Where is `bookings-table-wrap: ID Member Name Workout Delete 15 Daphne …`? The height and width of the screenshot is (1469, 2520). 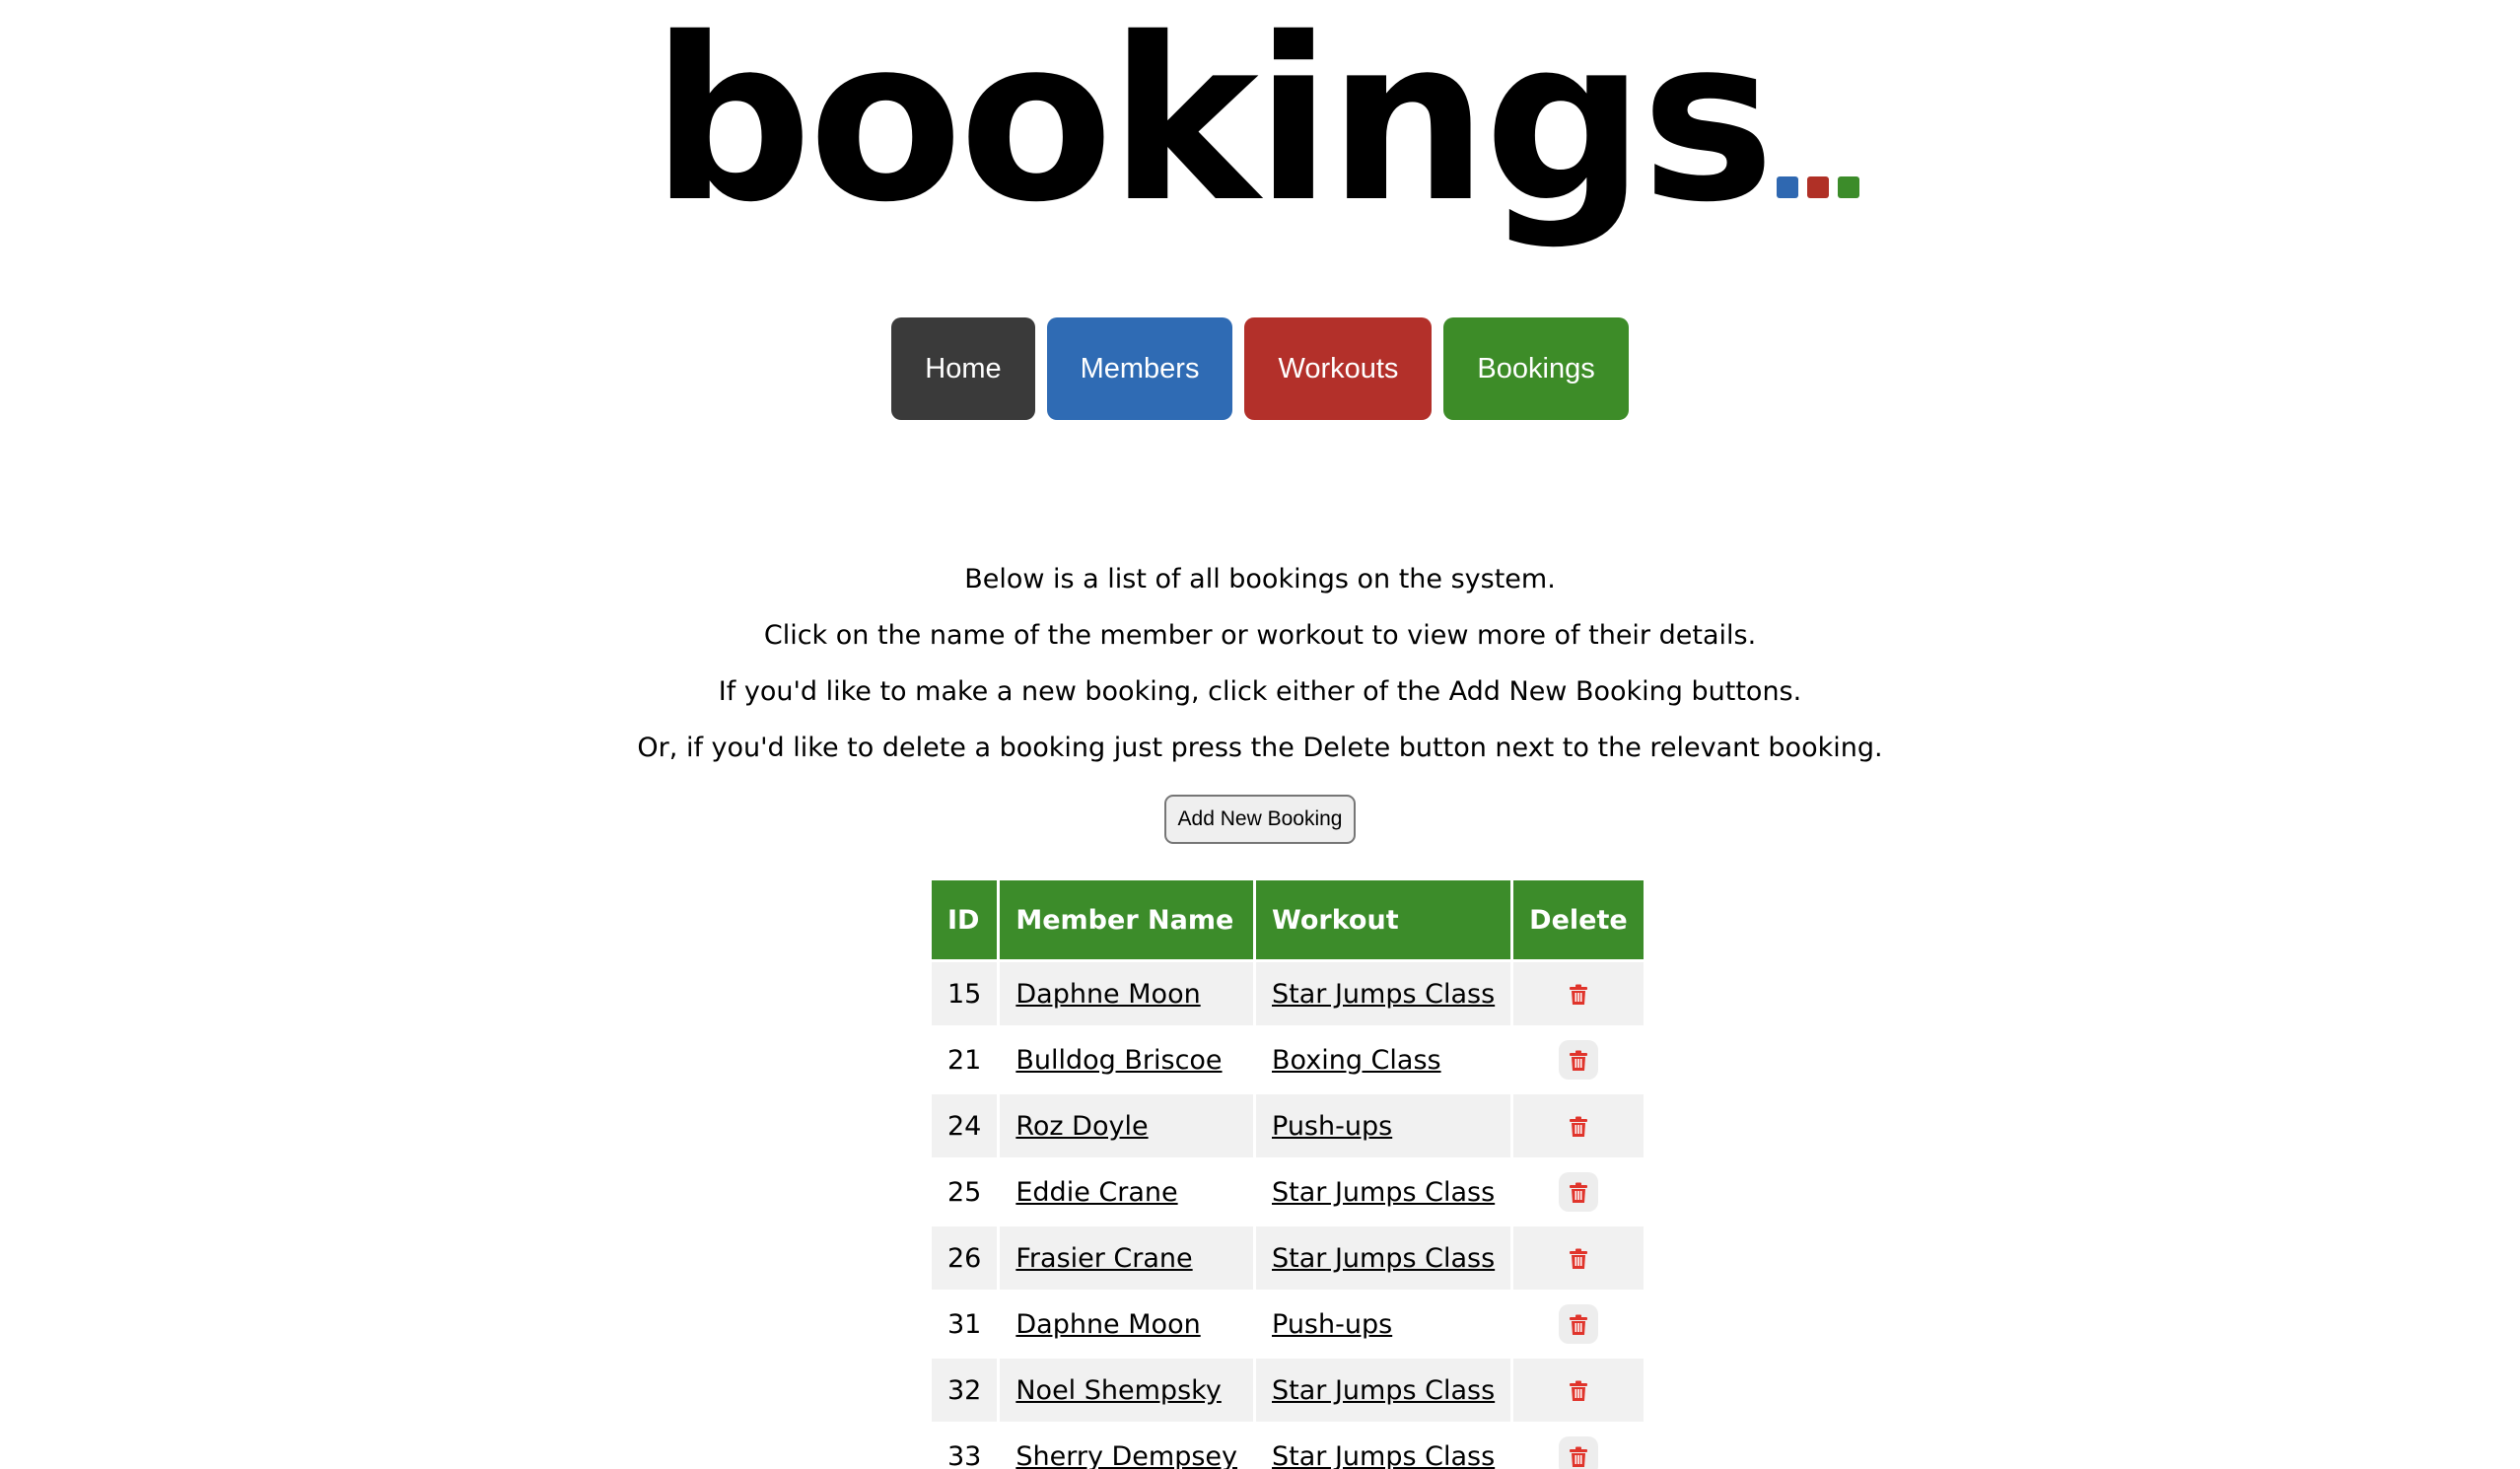
bookings-table-wrap: ID Member Name Workout Delete 15 Daphne … is located at coordinates (1287, 1173).